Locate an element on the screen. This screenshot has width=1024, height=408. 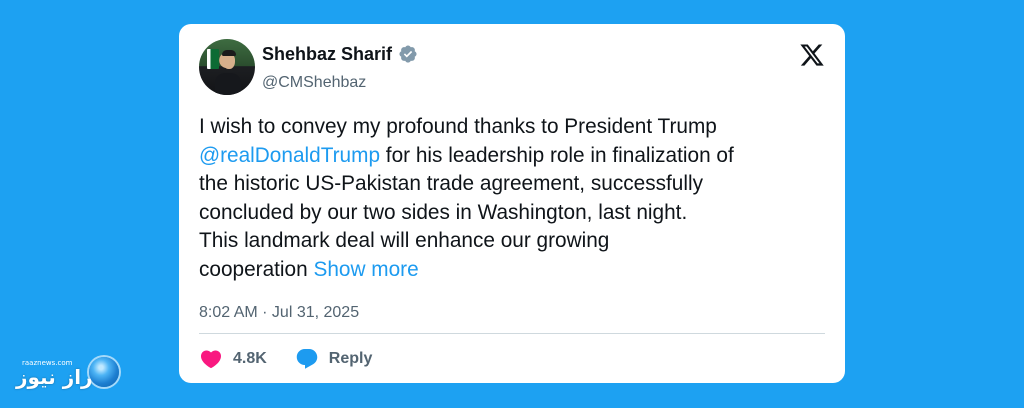
flag-shape is located at coordinates (213, 59).